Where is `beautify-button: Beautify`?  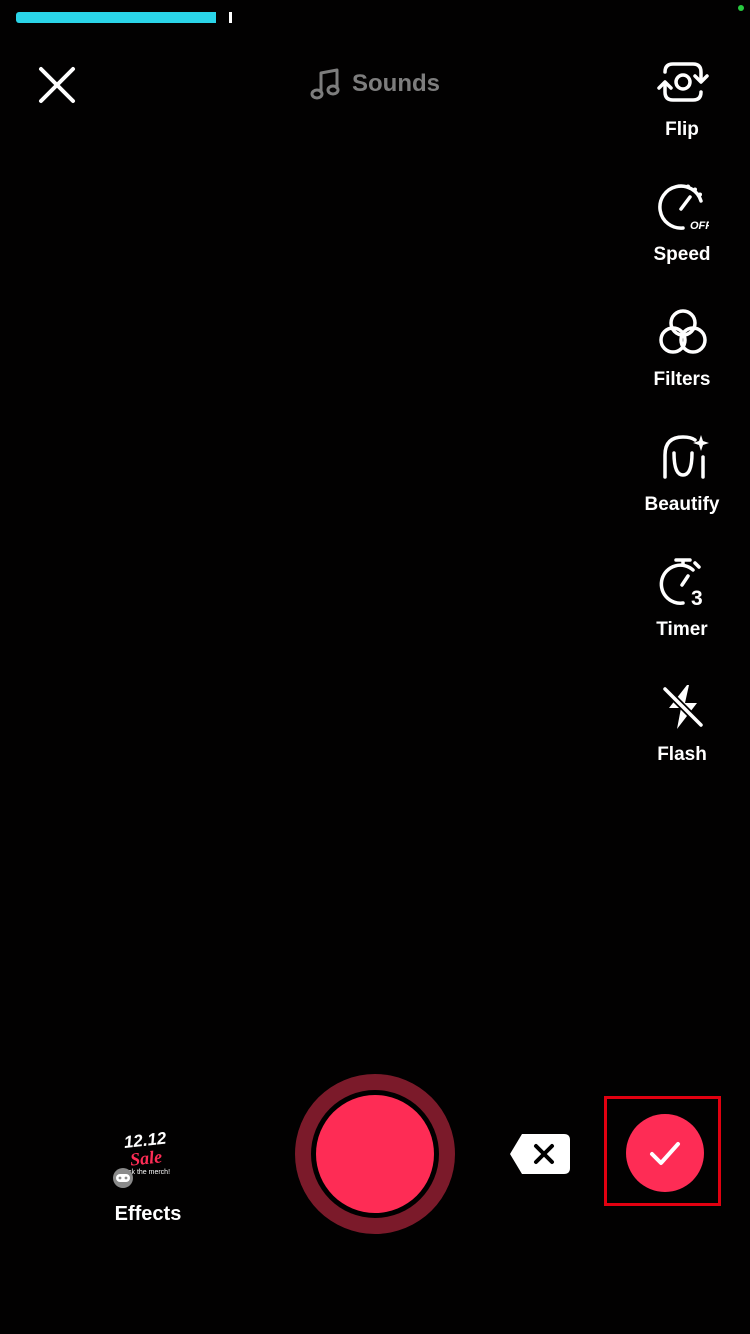 beautify-button: Beautify is located at coordinates (682, 486).